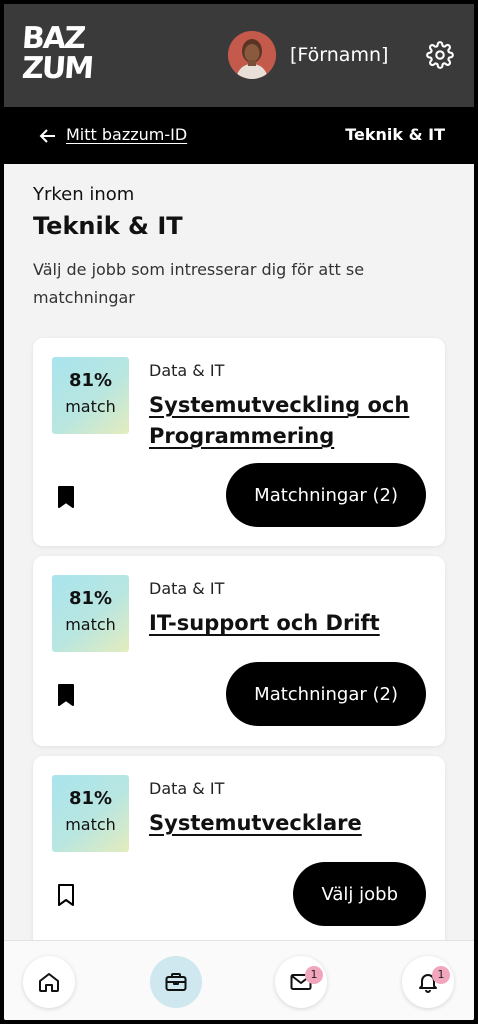 The height and width of the screenshot is (1024, 478). I want to click on job-title-link: Systemutvecklare, so click(284, 823).